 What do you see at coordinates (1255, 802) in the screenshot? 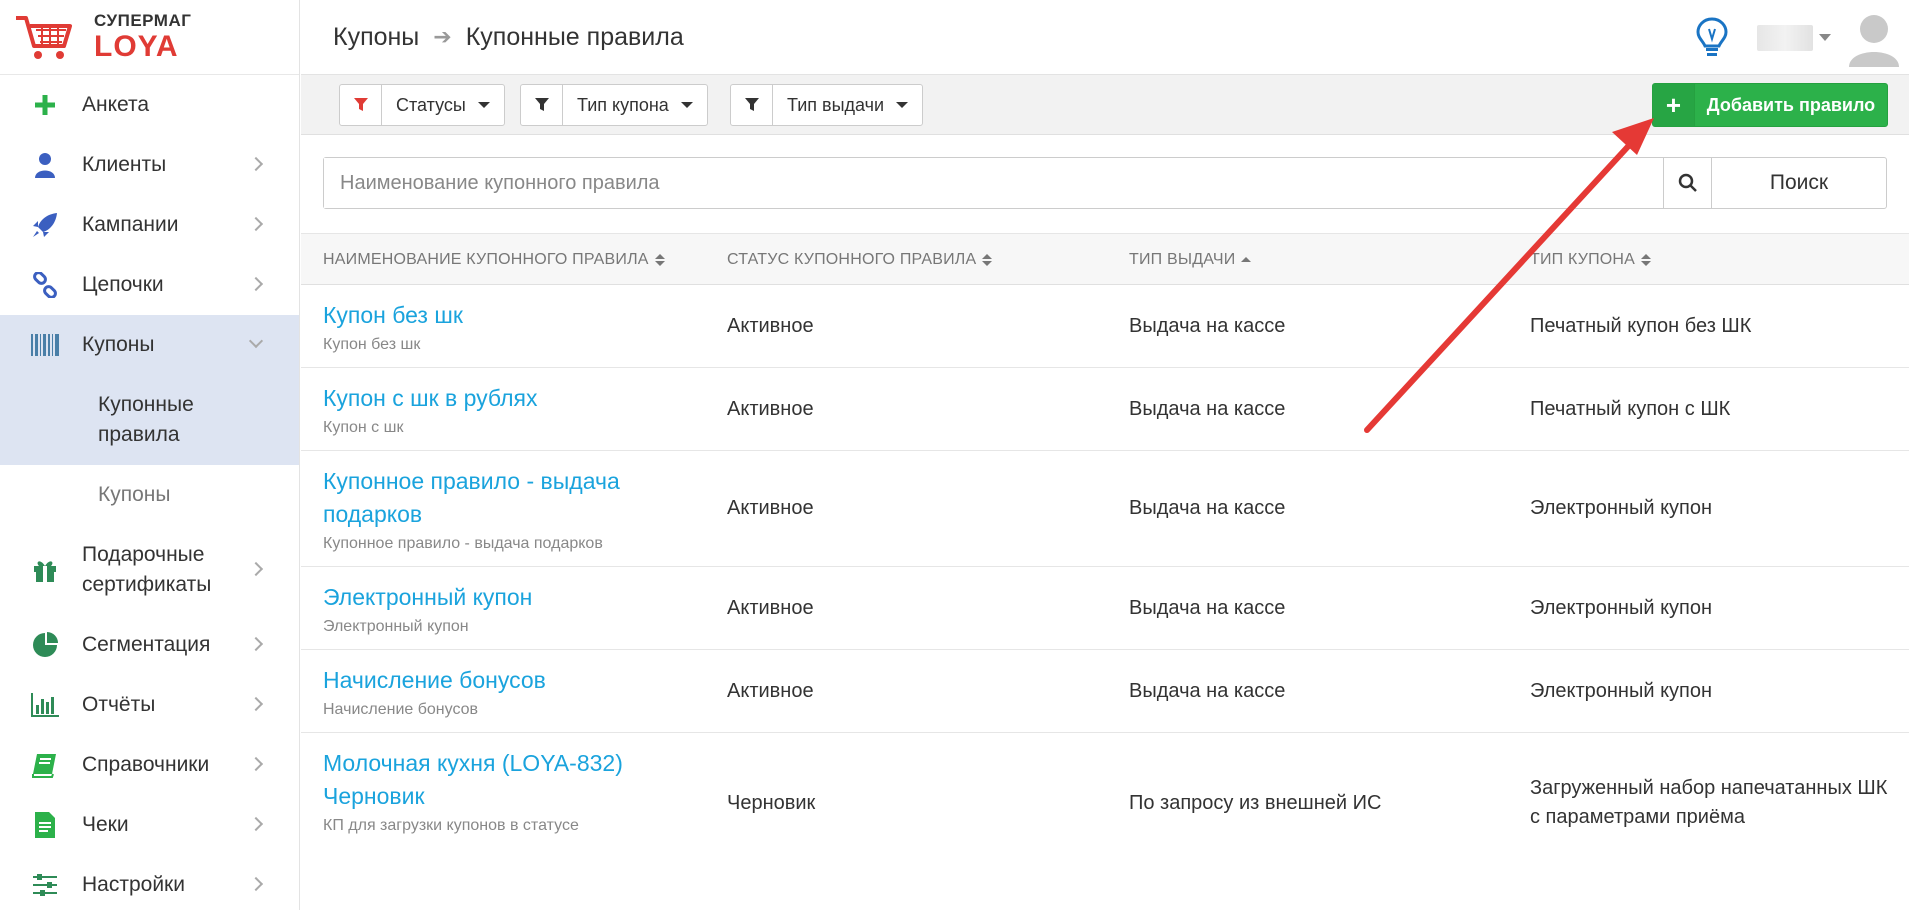
I see `rule-issue-type: По запросу из внешней ИС` at bounding box center [1255, 802].